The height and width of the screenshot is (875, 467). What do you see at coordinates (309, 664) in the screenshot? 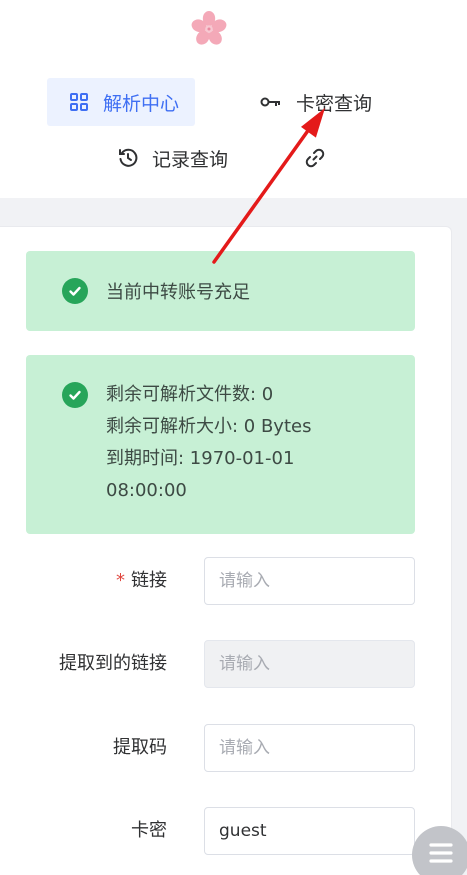
I see `extracted-link-input` at bounding box center [309, 664].